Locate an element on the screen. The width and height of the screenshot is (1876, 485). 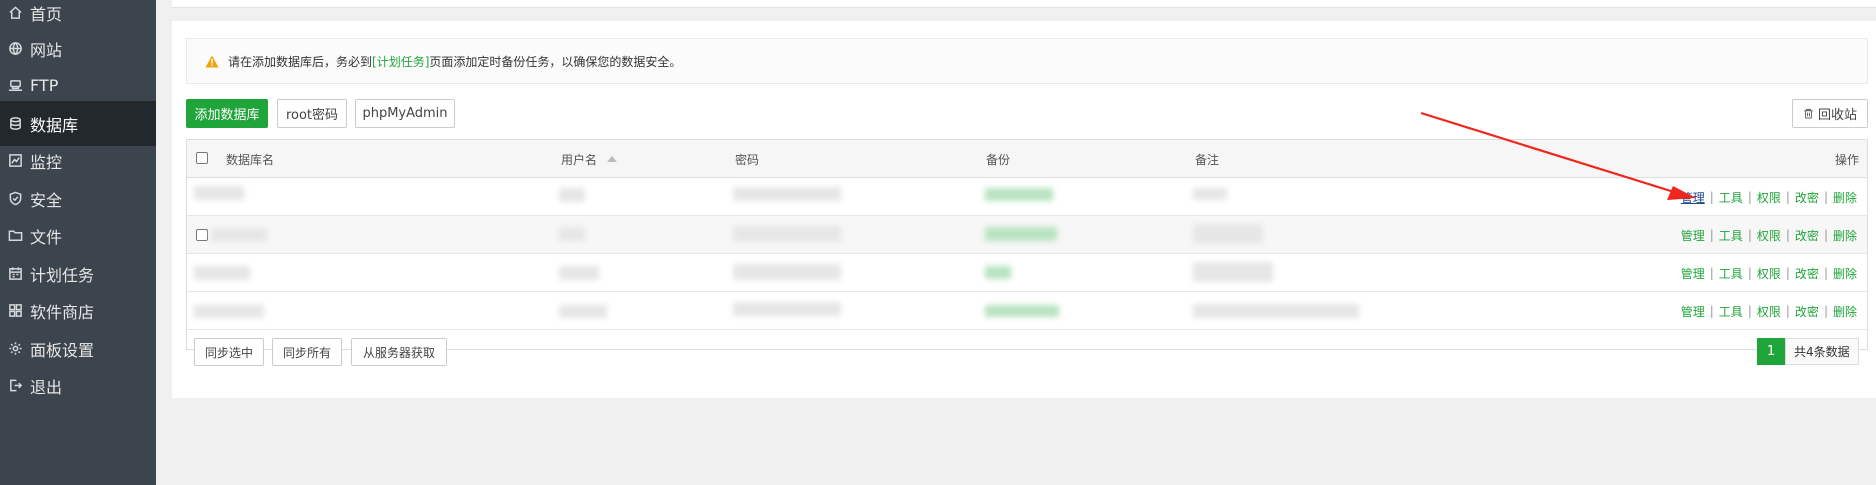
logout-icon is located at coordinates (15, 385).